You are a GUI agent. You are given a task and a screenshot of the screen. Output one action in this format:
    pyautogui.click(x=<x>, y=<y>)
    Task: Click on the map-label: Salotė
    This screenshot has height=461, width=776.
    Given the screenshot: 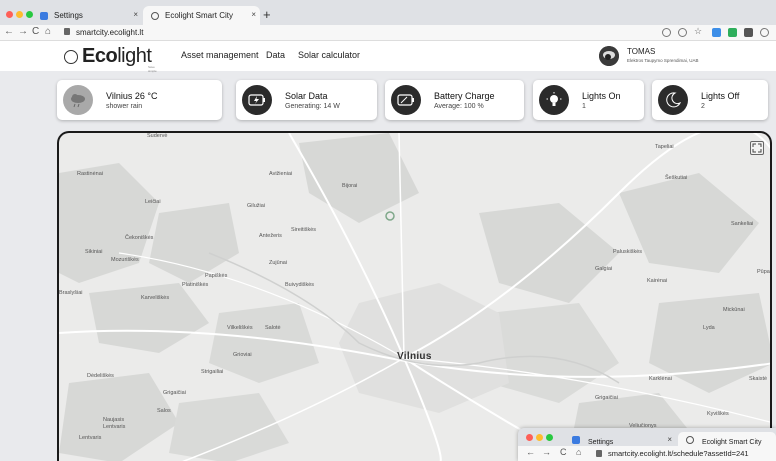 What is the action you would take?
    pyautogui.click(x=273, y=328)
    